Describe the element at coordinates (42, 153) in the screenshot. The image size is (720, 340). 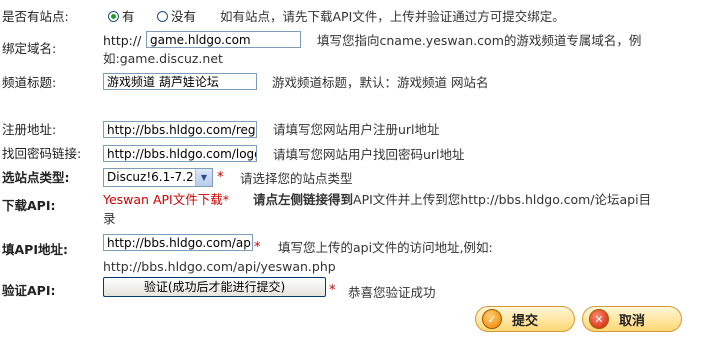
I see `recover-url-label: 找回密码链接:` at that location.